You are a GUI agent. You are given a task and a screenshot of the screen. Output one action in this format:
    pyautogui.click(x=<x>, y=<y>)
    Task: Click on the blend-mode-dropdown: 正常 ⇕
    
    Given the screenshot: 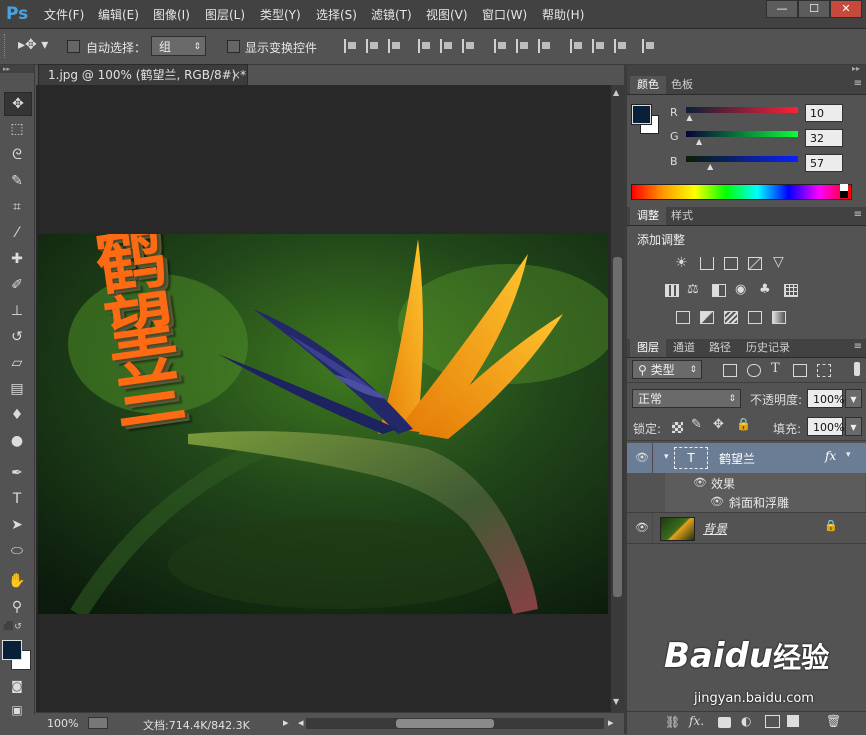 What is the action you would take?
    pyautogui.click(x=686, y=398)
    